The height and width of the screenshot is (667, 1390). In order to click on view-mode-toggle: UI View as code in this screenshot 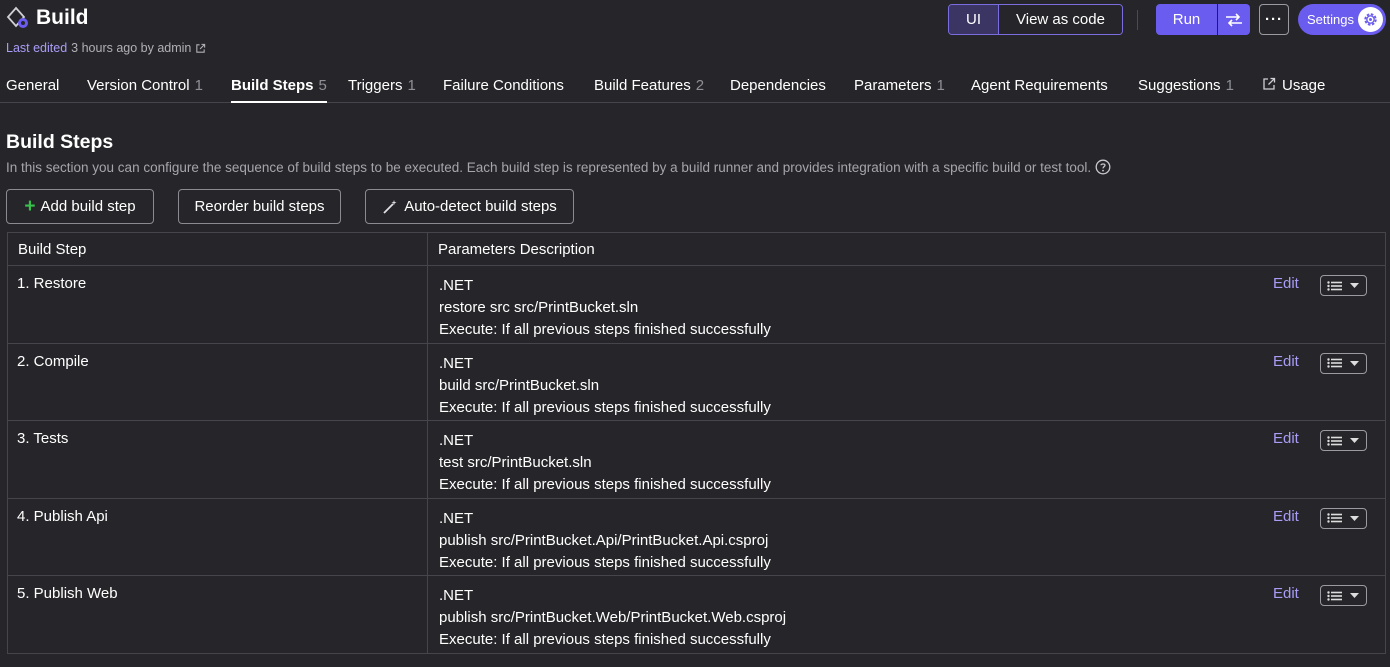, I will do `click(1035, 19)`.